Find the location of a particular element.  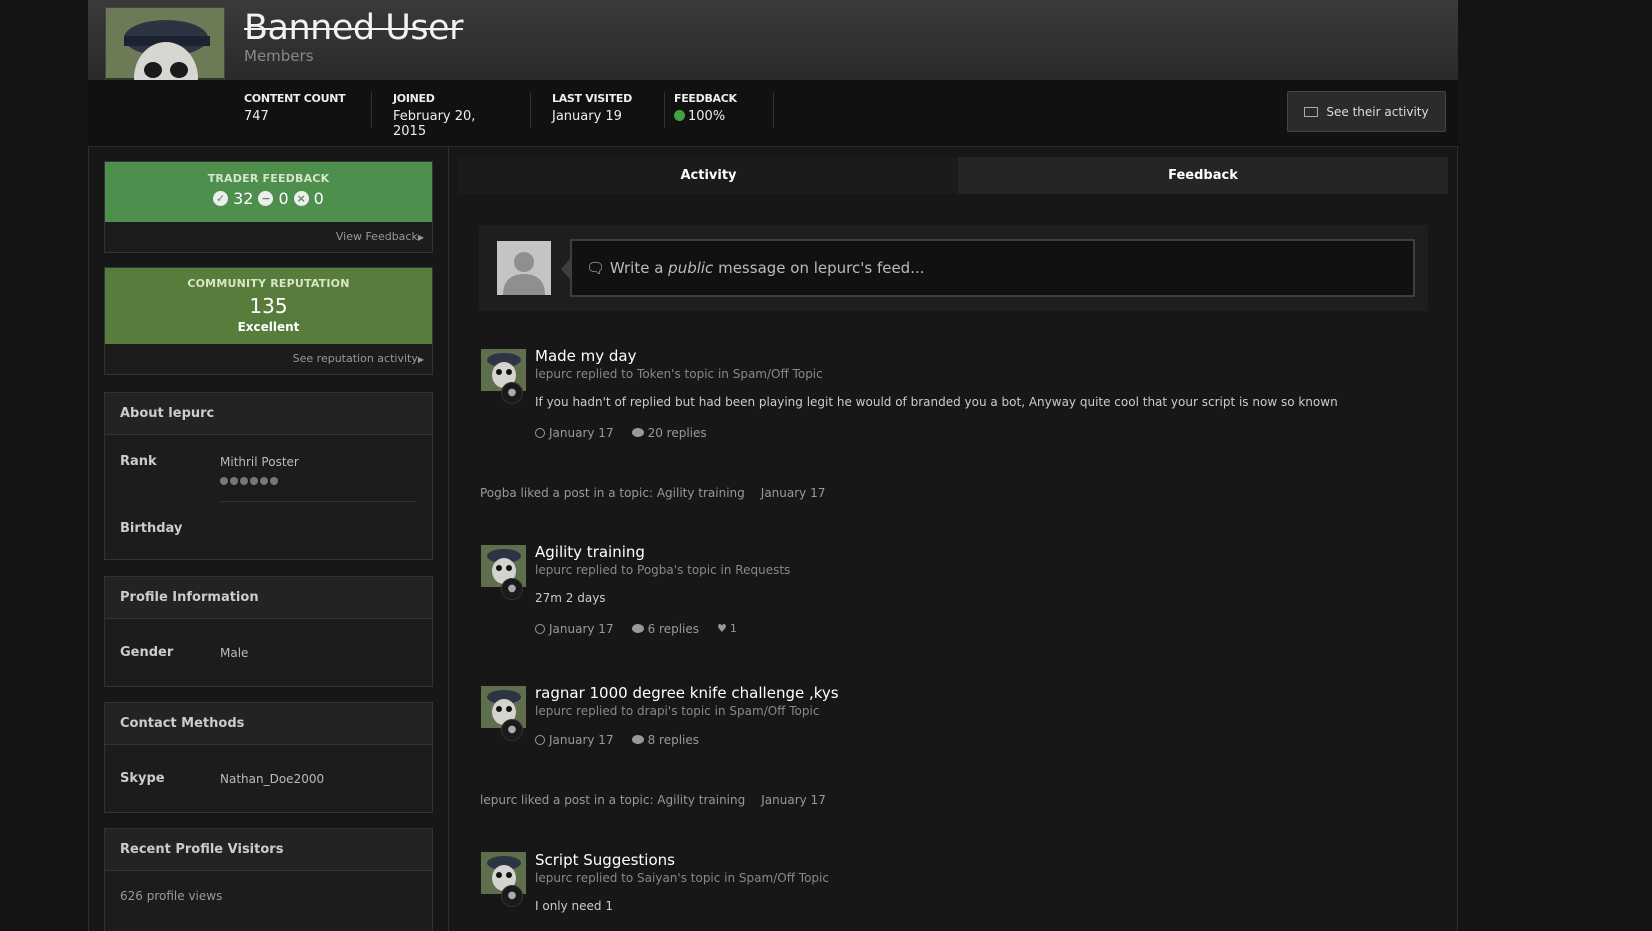

profile-info-box: Profile Information Gender Male is located at coordinates (268, 631).